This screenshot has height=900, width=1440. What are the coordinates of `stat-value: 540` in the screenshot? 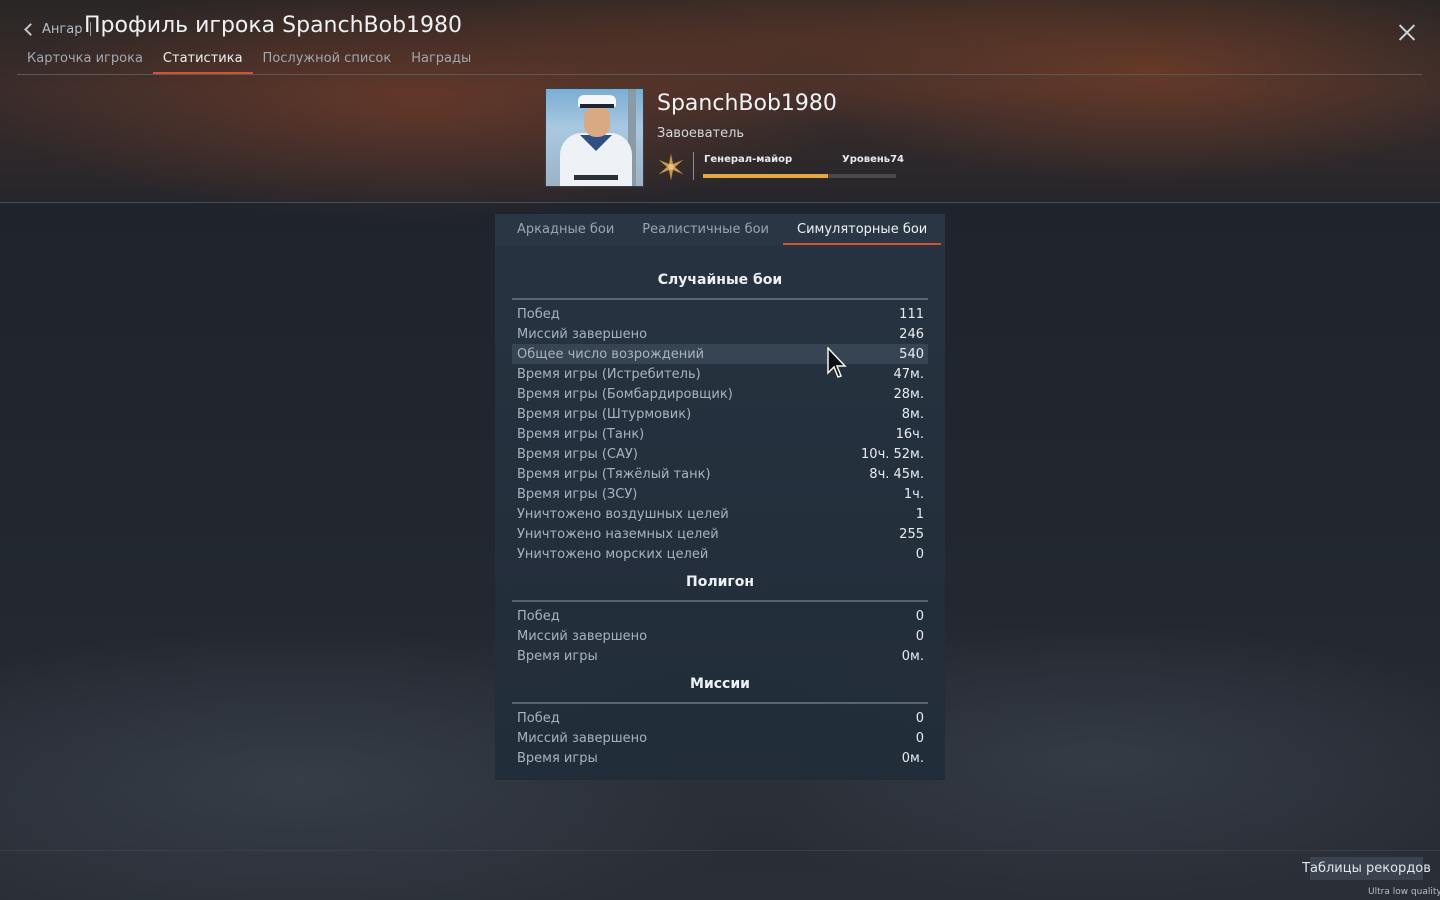 It's located at (911, 354).